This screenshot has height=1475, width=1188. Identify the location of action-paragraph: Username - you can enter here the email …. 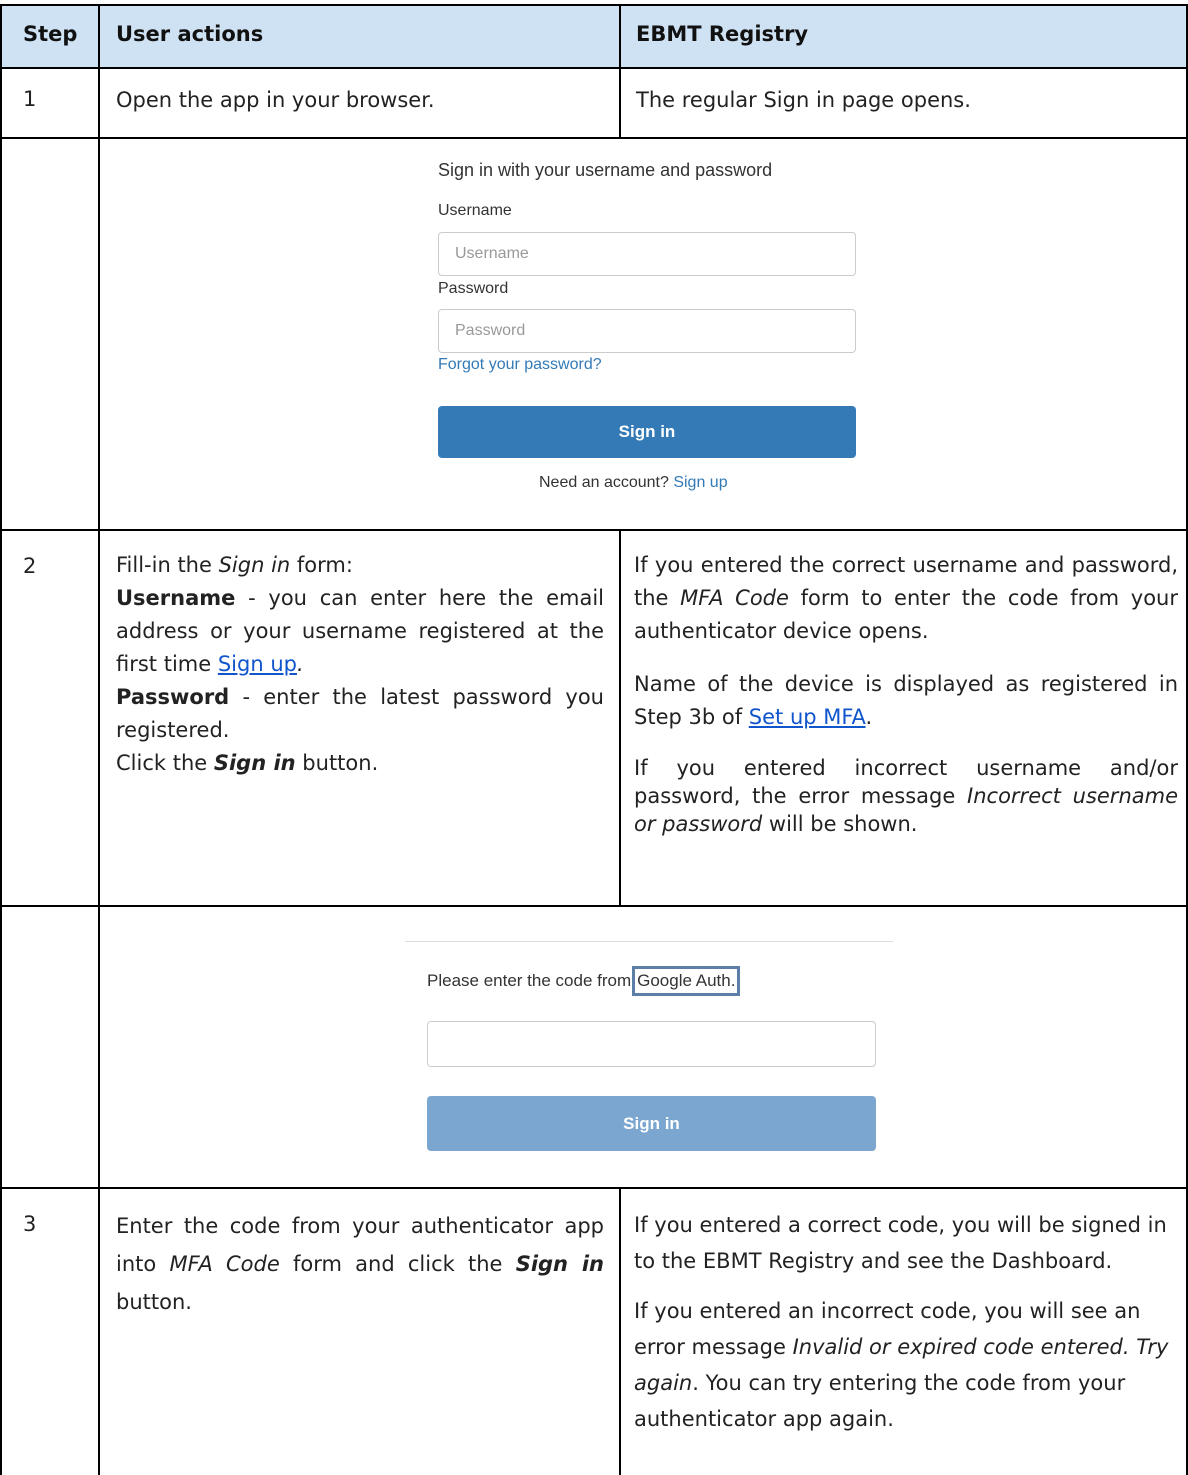
(360, 631).